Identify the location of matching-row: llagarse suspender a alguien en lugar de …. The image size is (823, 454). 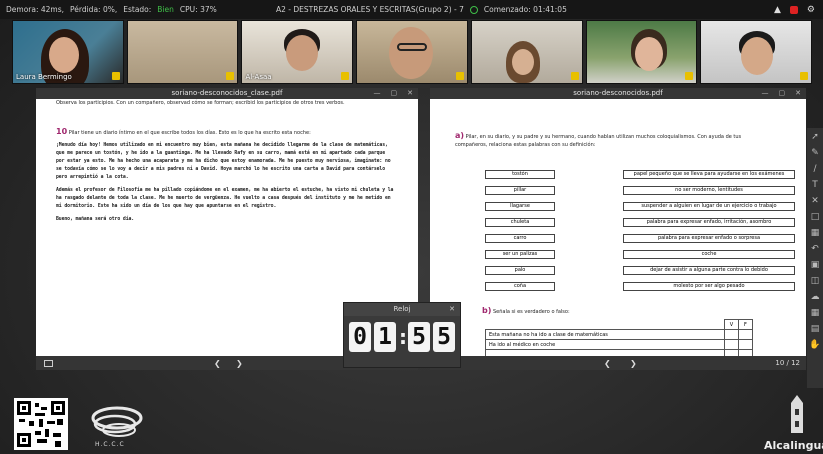
(640, 206).